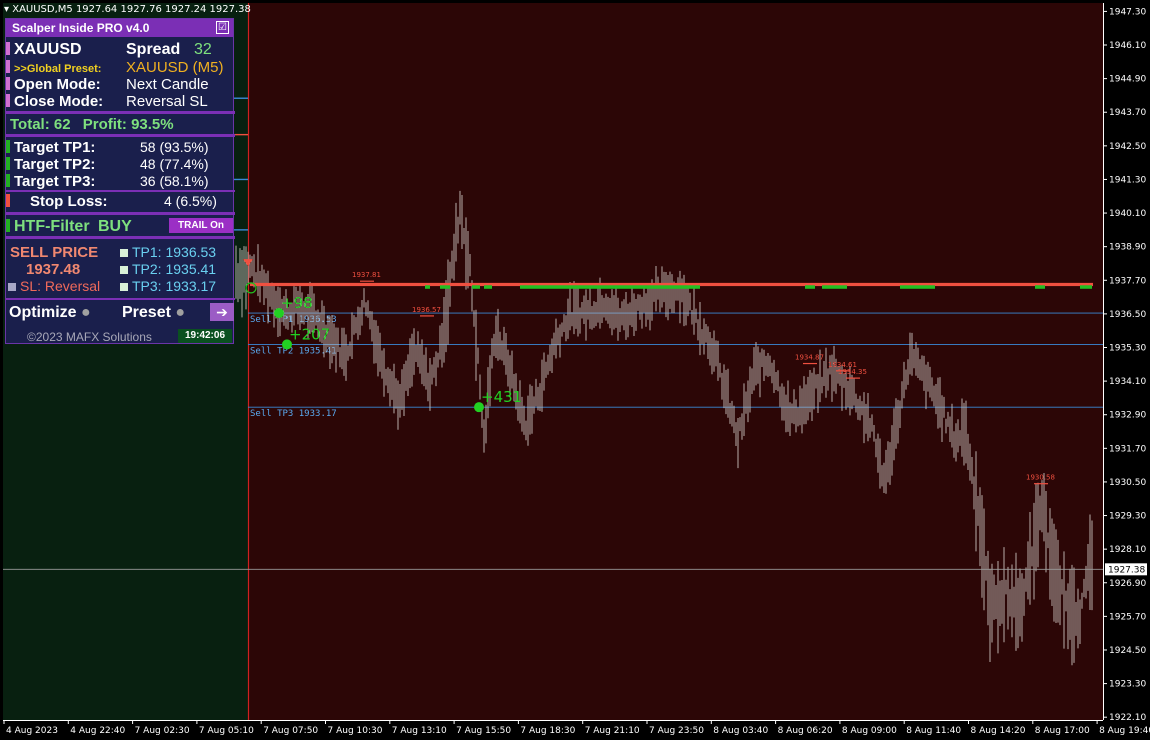  I want to click on time-tick-label: 8 Aug 14:20, so click(998, 731).